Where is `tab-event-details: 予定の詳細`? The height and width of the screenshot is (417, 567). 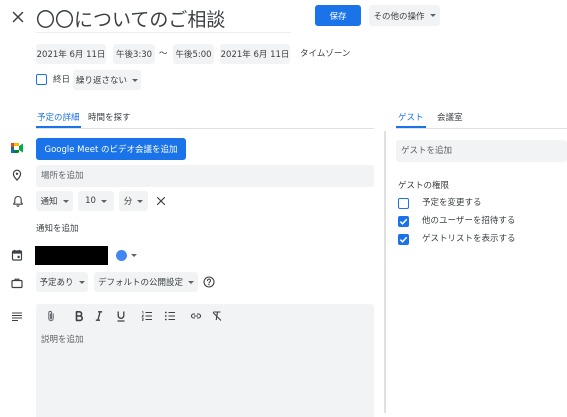
tab-event-details: 予定の詳細 is located at coordinates (58, 119).